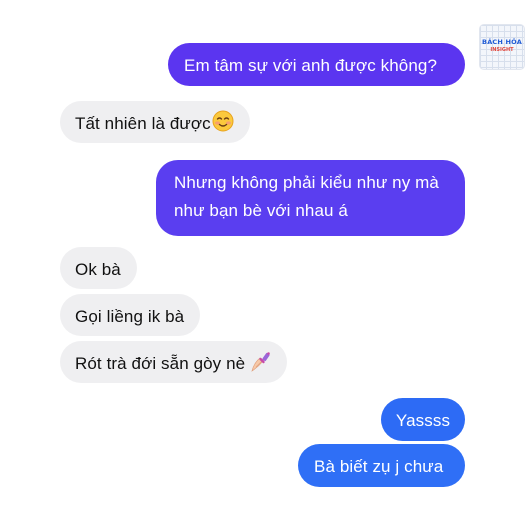 Image resolution: width=526 pixels, height=526 pixels. I want to click on message-bubble-incoming: Ok bà, so click(98, 268).